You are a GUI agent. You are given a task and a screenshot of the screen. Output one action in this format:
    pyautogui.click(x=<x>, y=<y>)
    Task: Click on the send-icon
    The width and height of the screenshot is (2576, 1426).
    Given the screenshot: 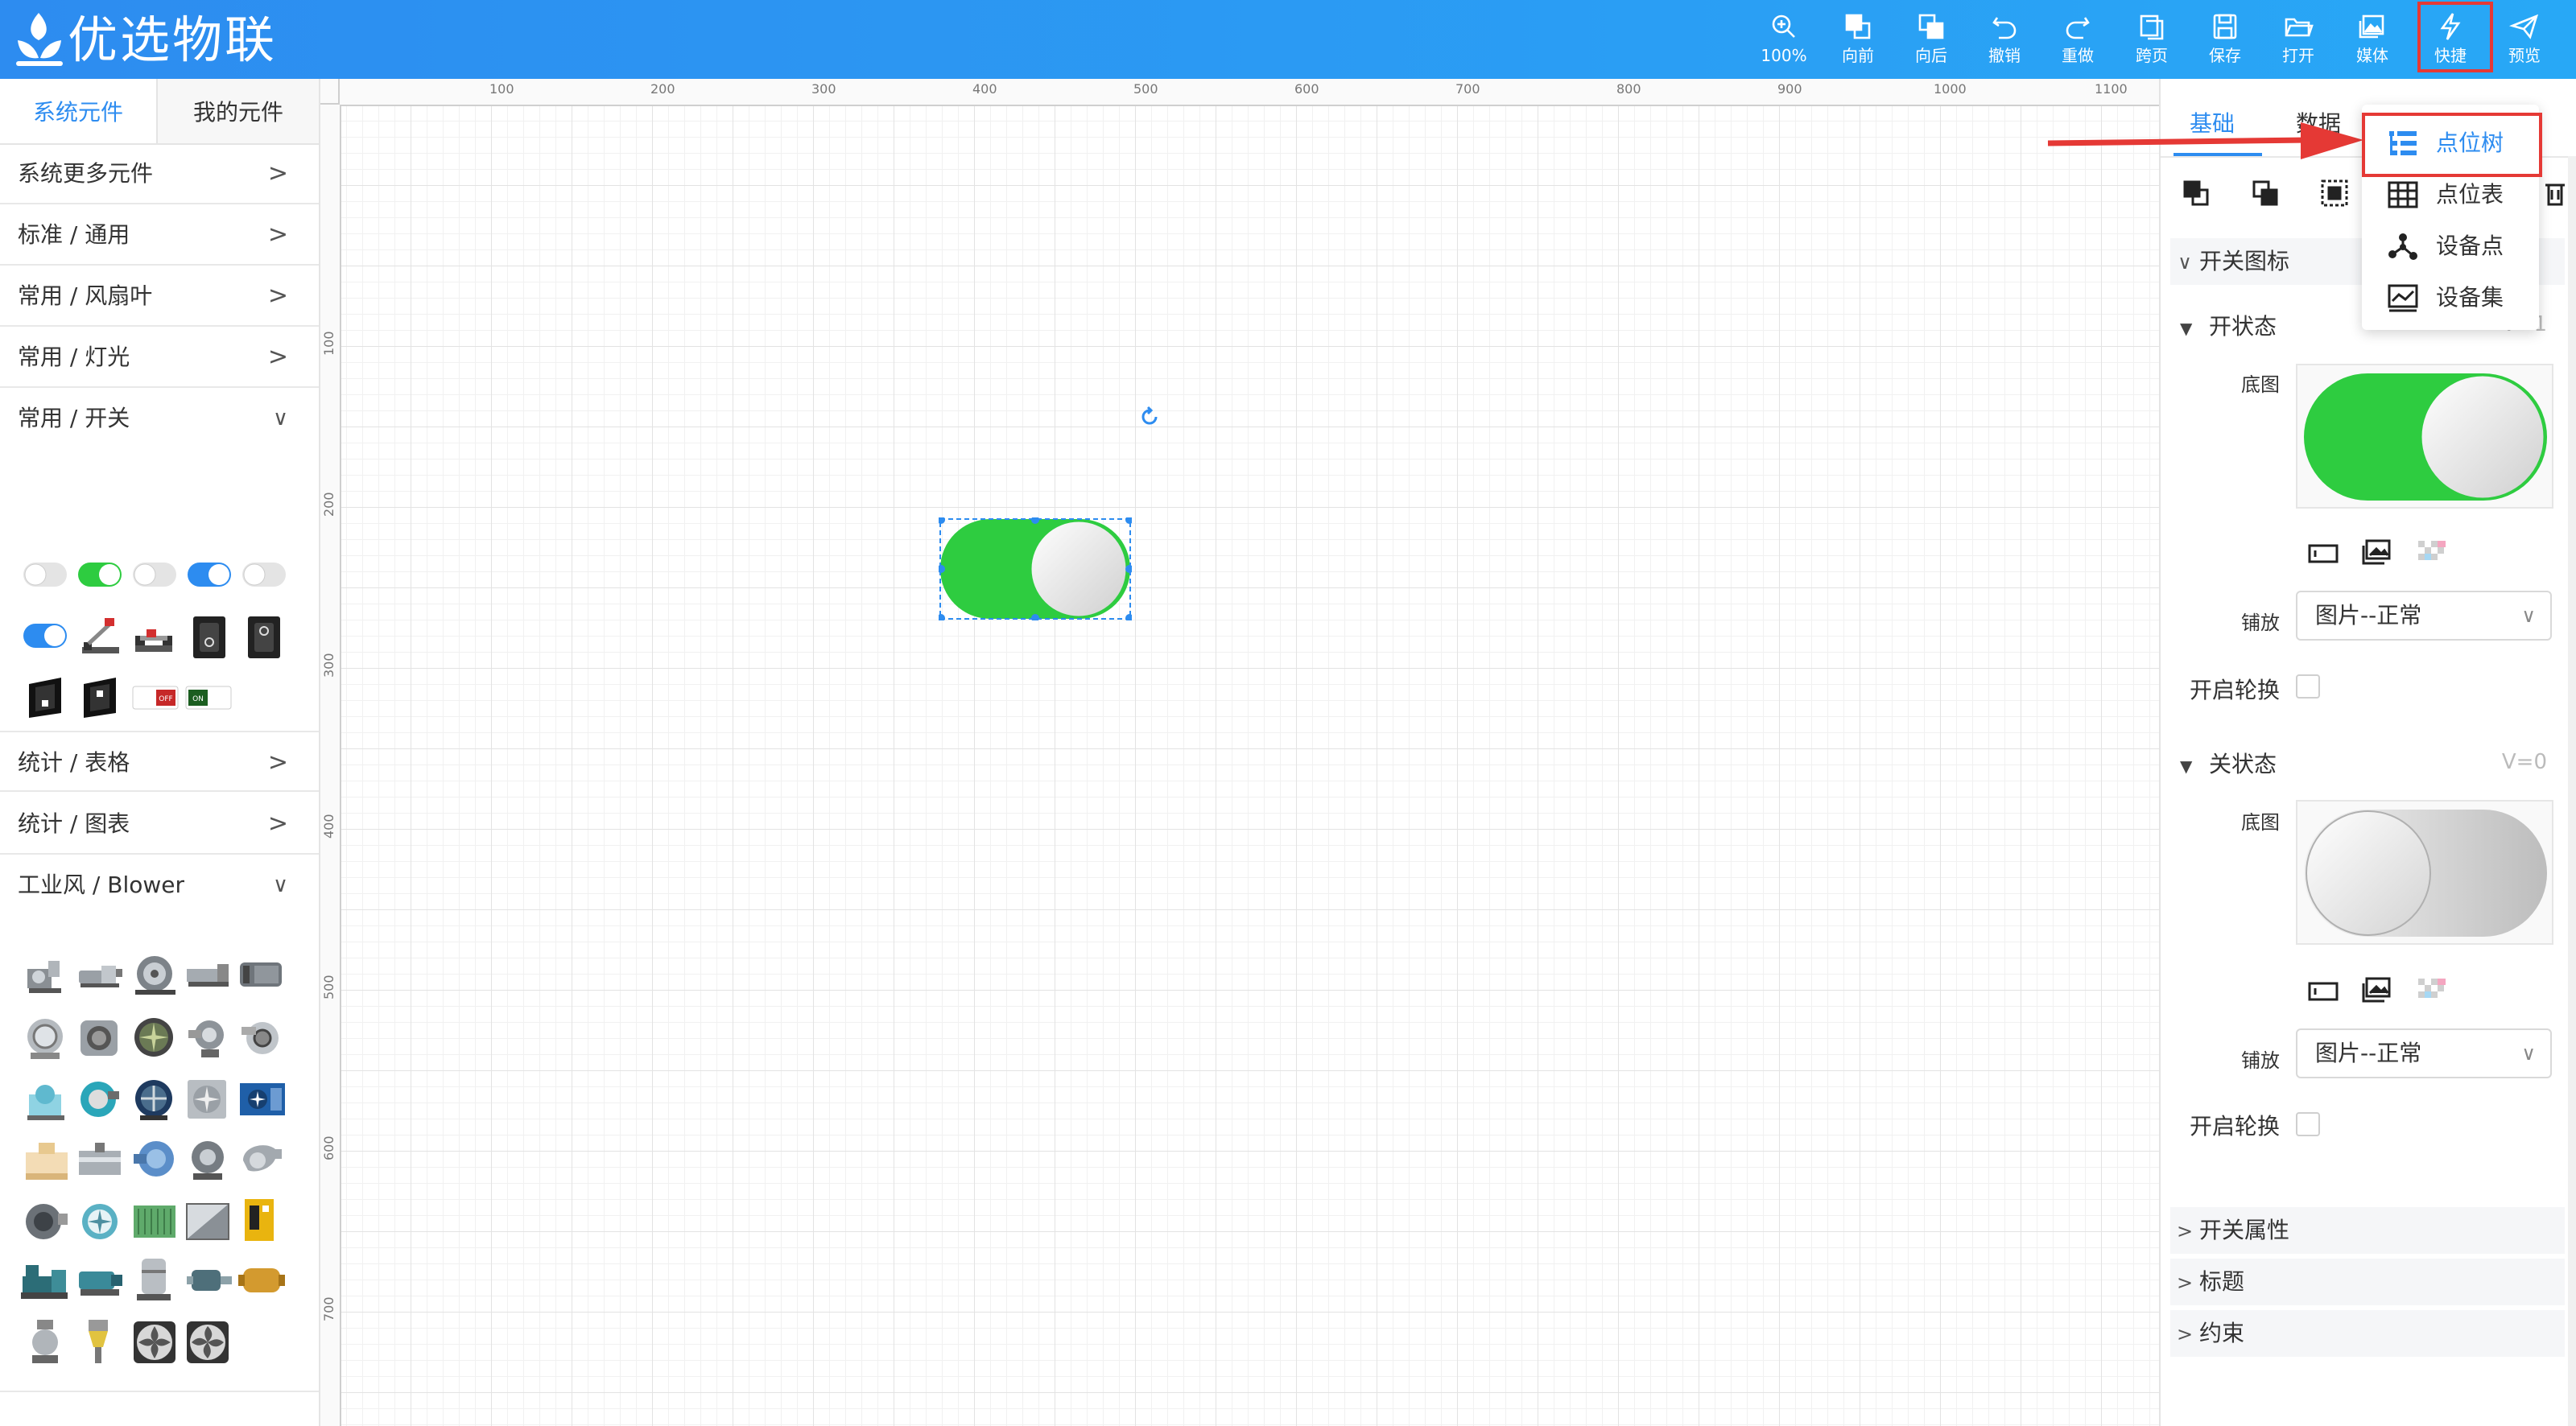 What is the action you would take?
    pyautogui.click(x=2524, y=26)
    